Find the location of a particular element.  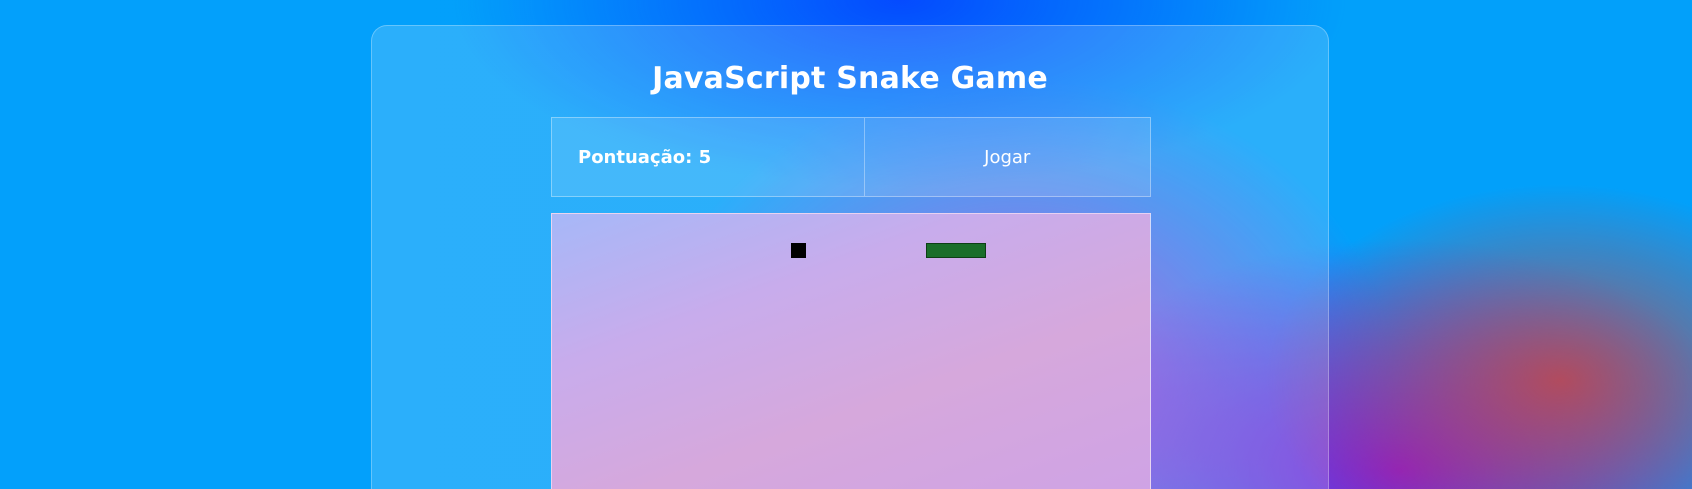

food-item is located at coordinates (798, 250).